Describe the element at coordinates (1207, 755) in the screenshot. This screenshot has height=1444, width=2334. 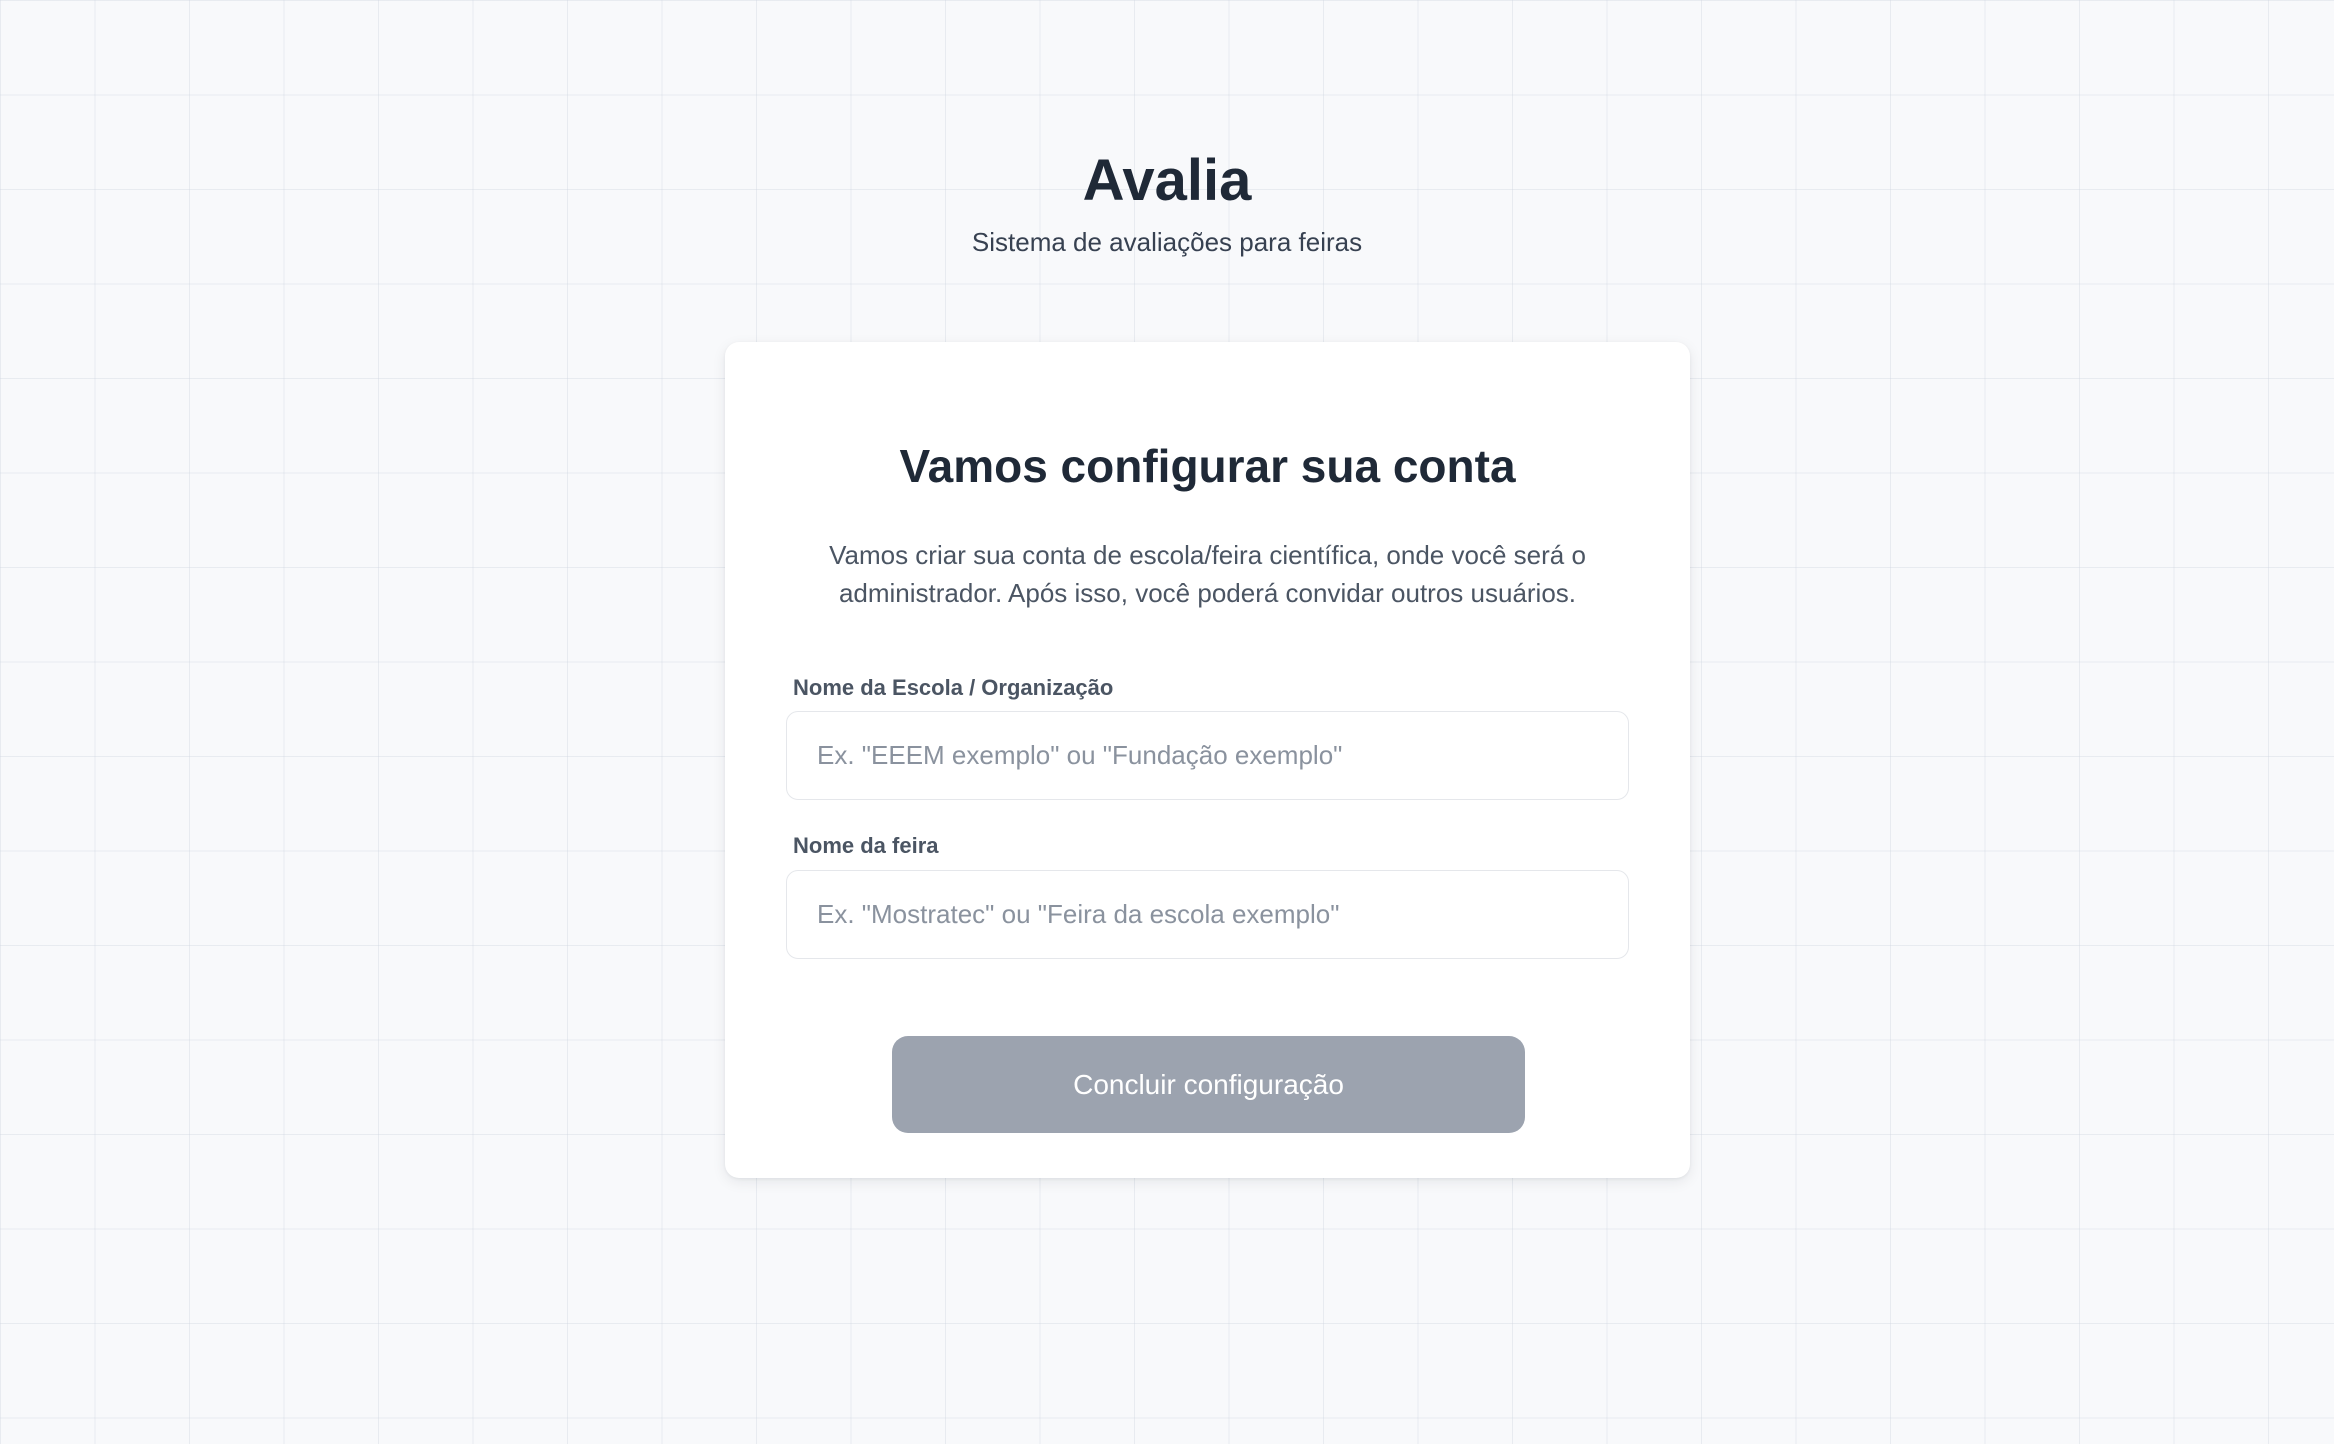
I see `school-name-input` at that location.